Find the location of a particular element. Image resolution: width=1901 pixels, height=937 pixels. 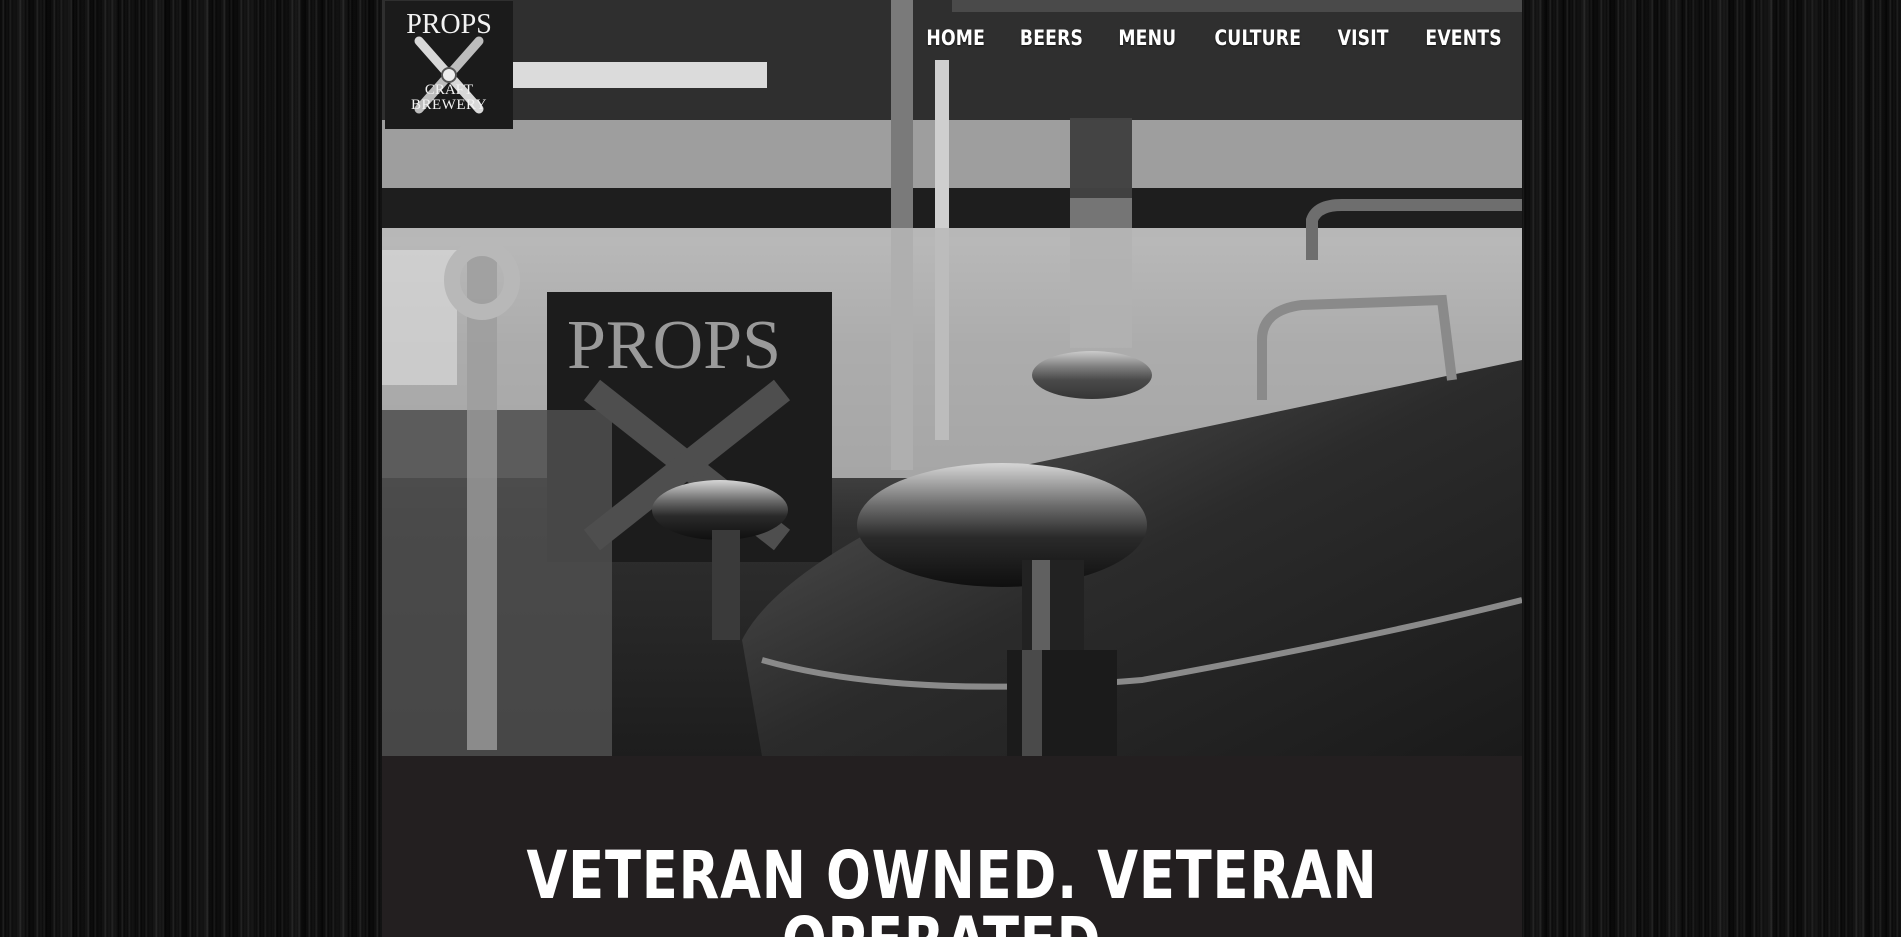

nav-events-link: EVENTS is located at coordinates (1463, 38).